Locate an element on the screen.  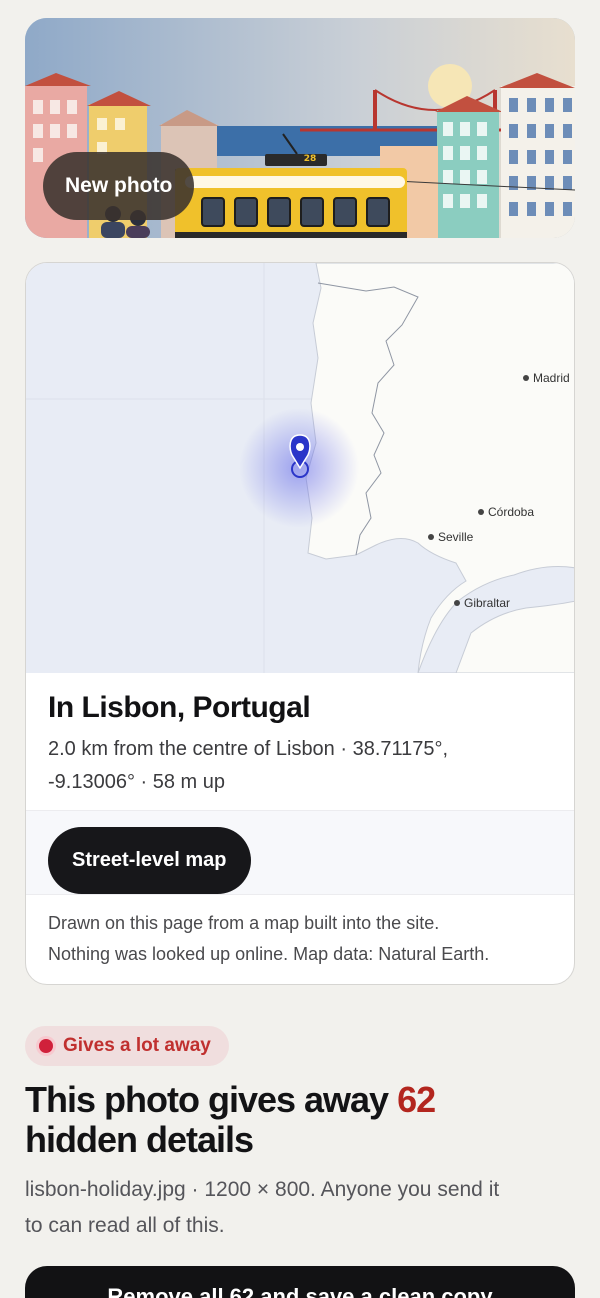
city-madrid: Madrid is located at coordinates (546, 378).